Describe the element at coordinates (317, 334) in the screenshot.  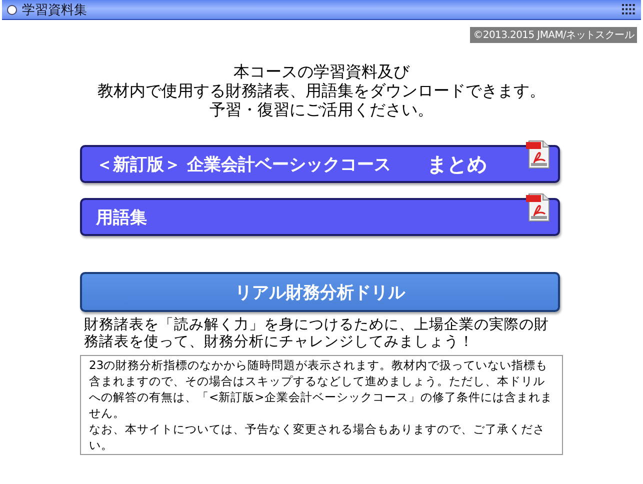
I see `drill-description: 財務諸表を「読み解く力」を身につけるために、上場企業の実際の財務諸表を使って、財務分析にチャレンジしてみましょう！` at that location.